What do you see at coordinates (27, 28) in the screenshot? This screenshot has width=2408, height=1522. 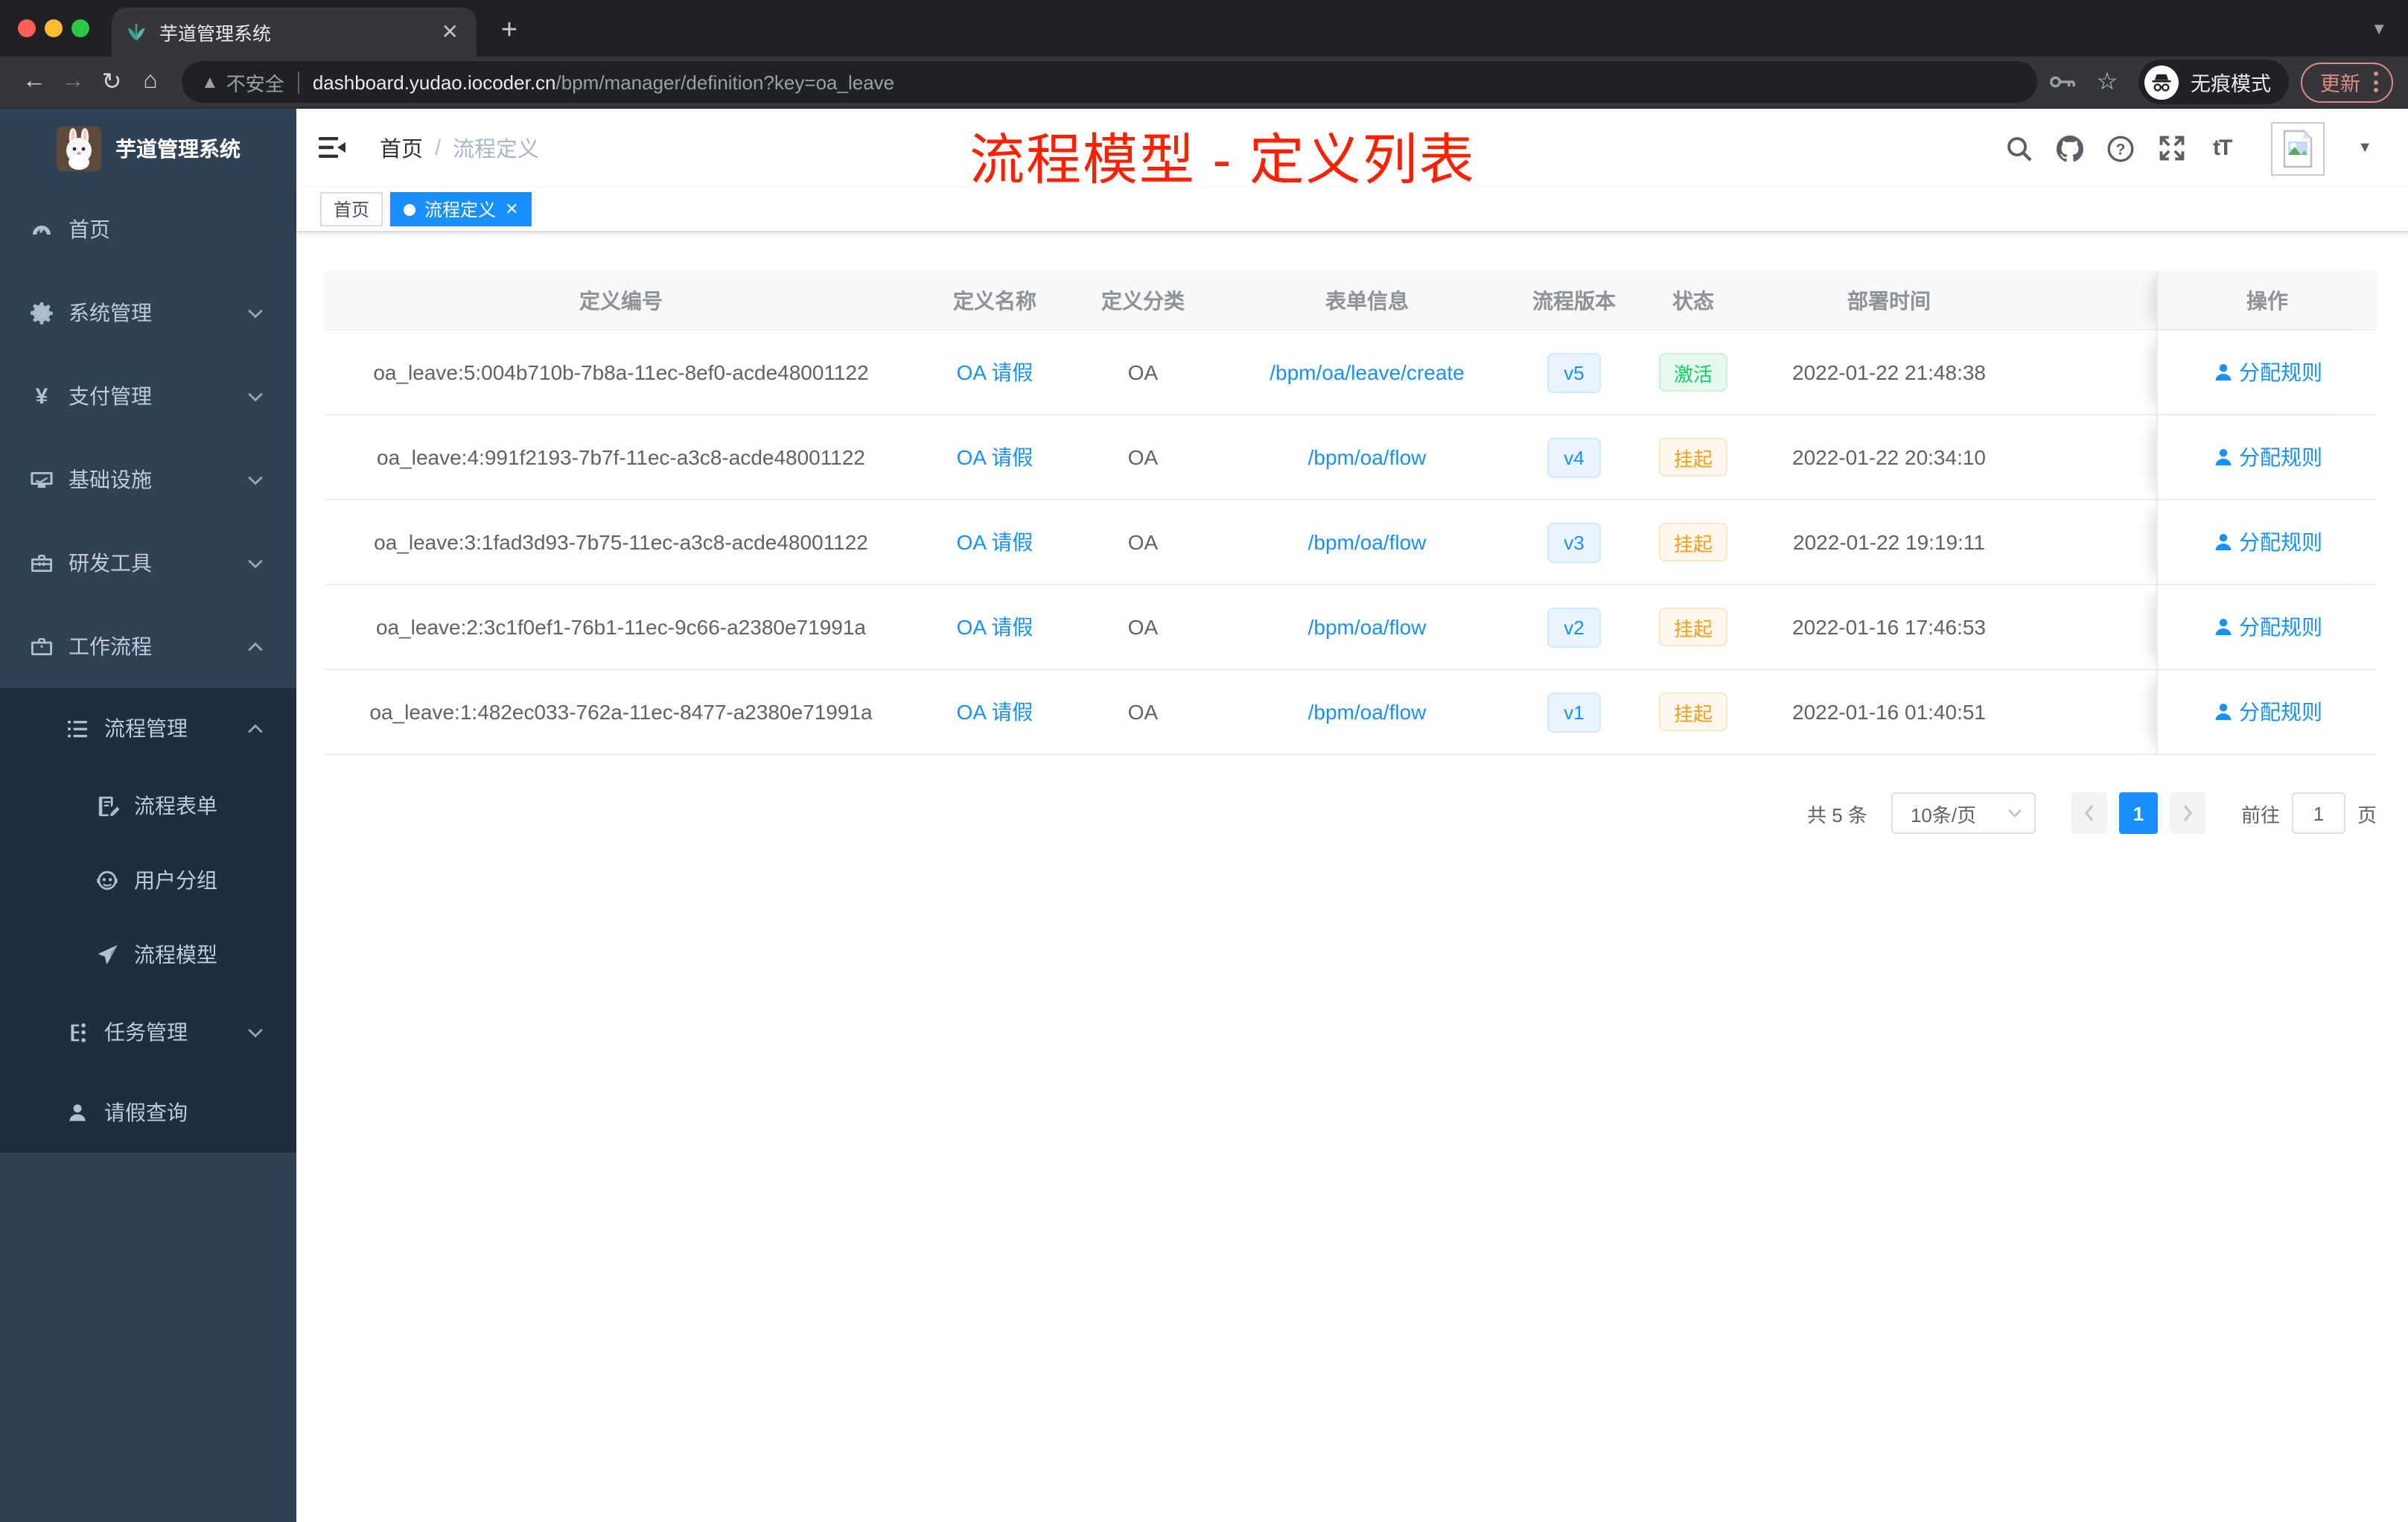 I see `window-close-button` at bounding box center [27, 28].